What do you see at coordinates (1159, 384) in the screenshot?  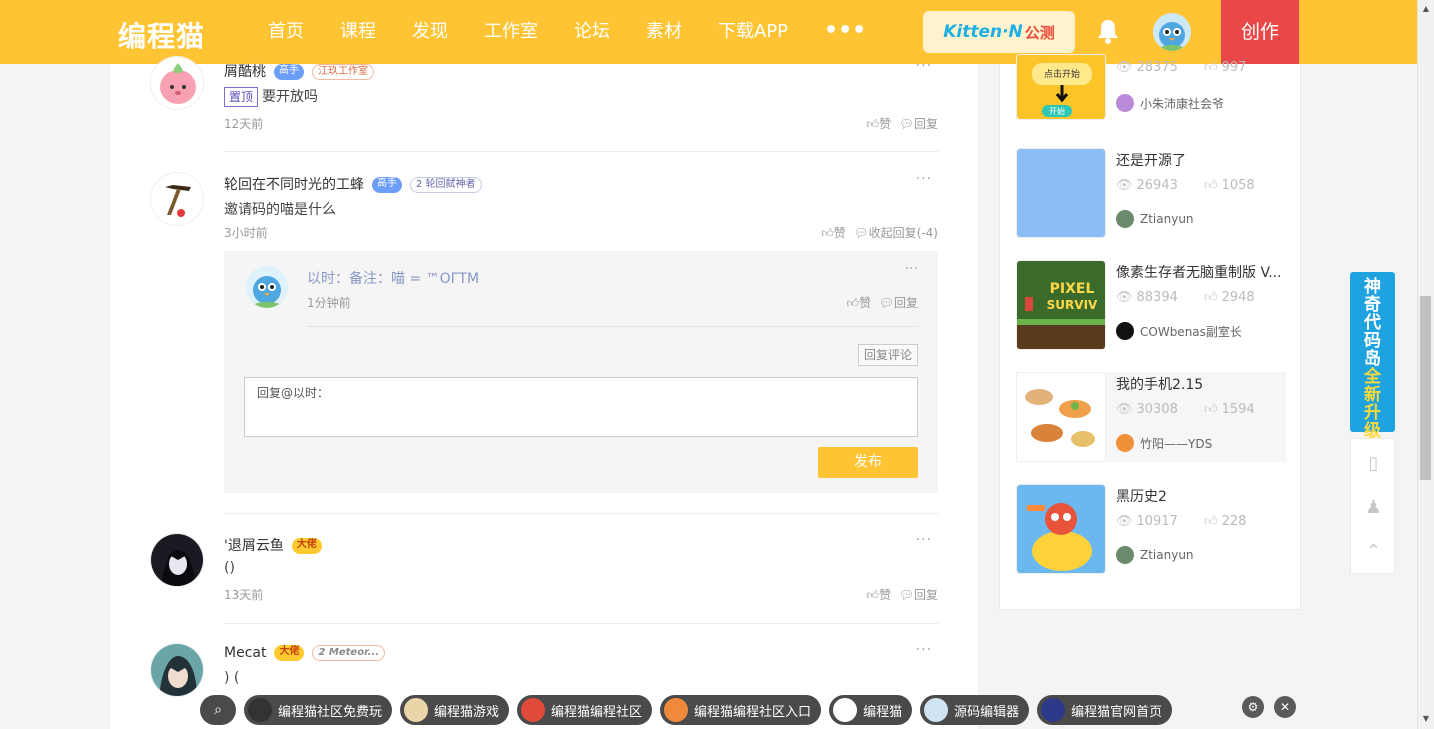 I see `work-title: 我的手机2.15` at bounding box center [1159, 384].